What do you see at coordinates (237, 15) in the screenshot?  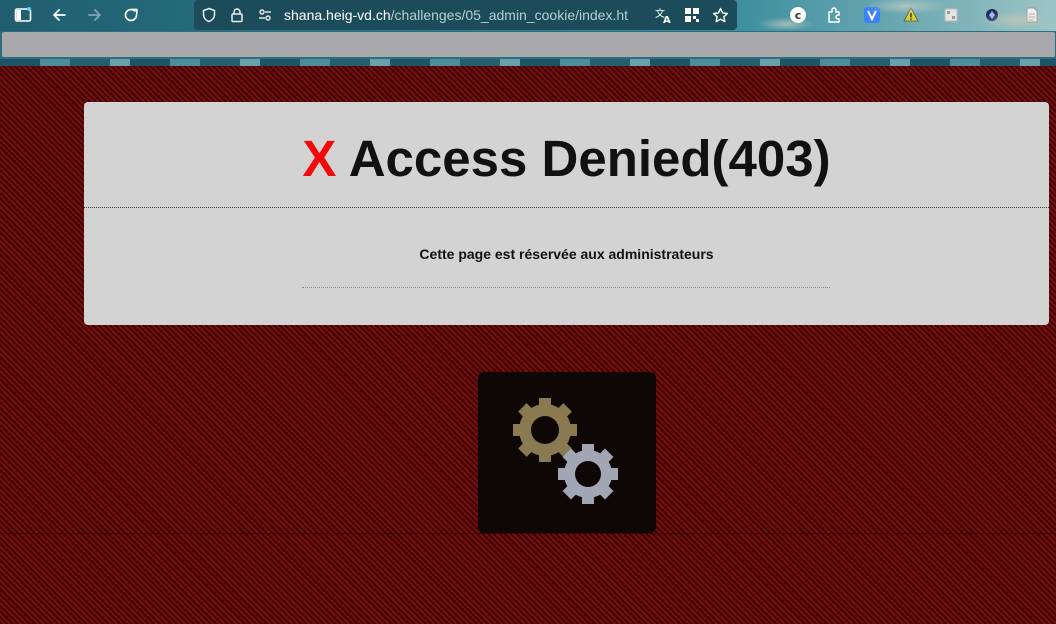 I see `lock-icon` at bounding box center [237, 15].